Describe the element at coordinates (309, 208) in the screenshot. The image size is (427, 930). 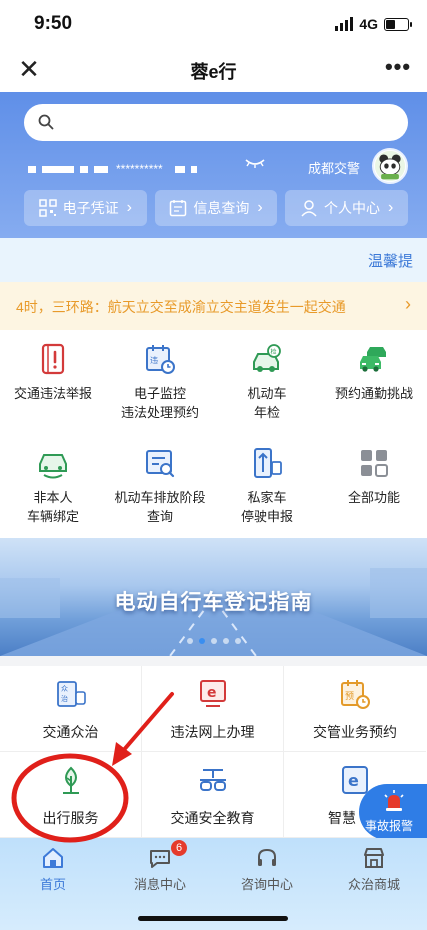
I see `person-icon` at that location.